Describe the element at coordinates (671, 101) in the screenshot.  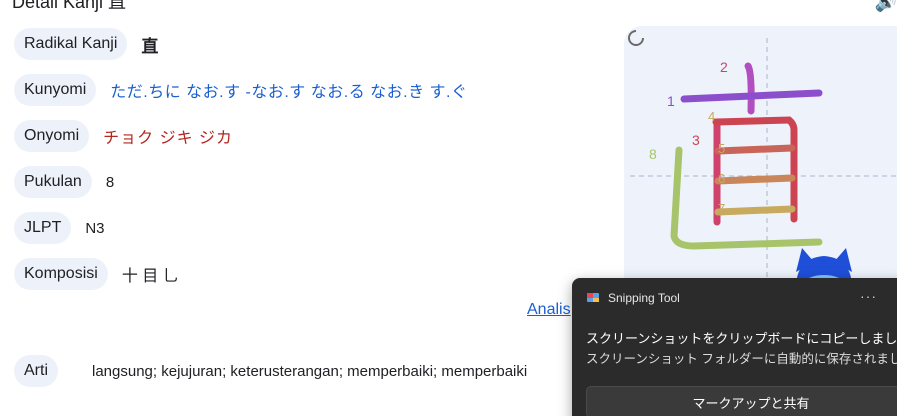
I see `stroke-number: 1` at that location.